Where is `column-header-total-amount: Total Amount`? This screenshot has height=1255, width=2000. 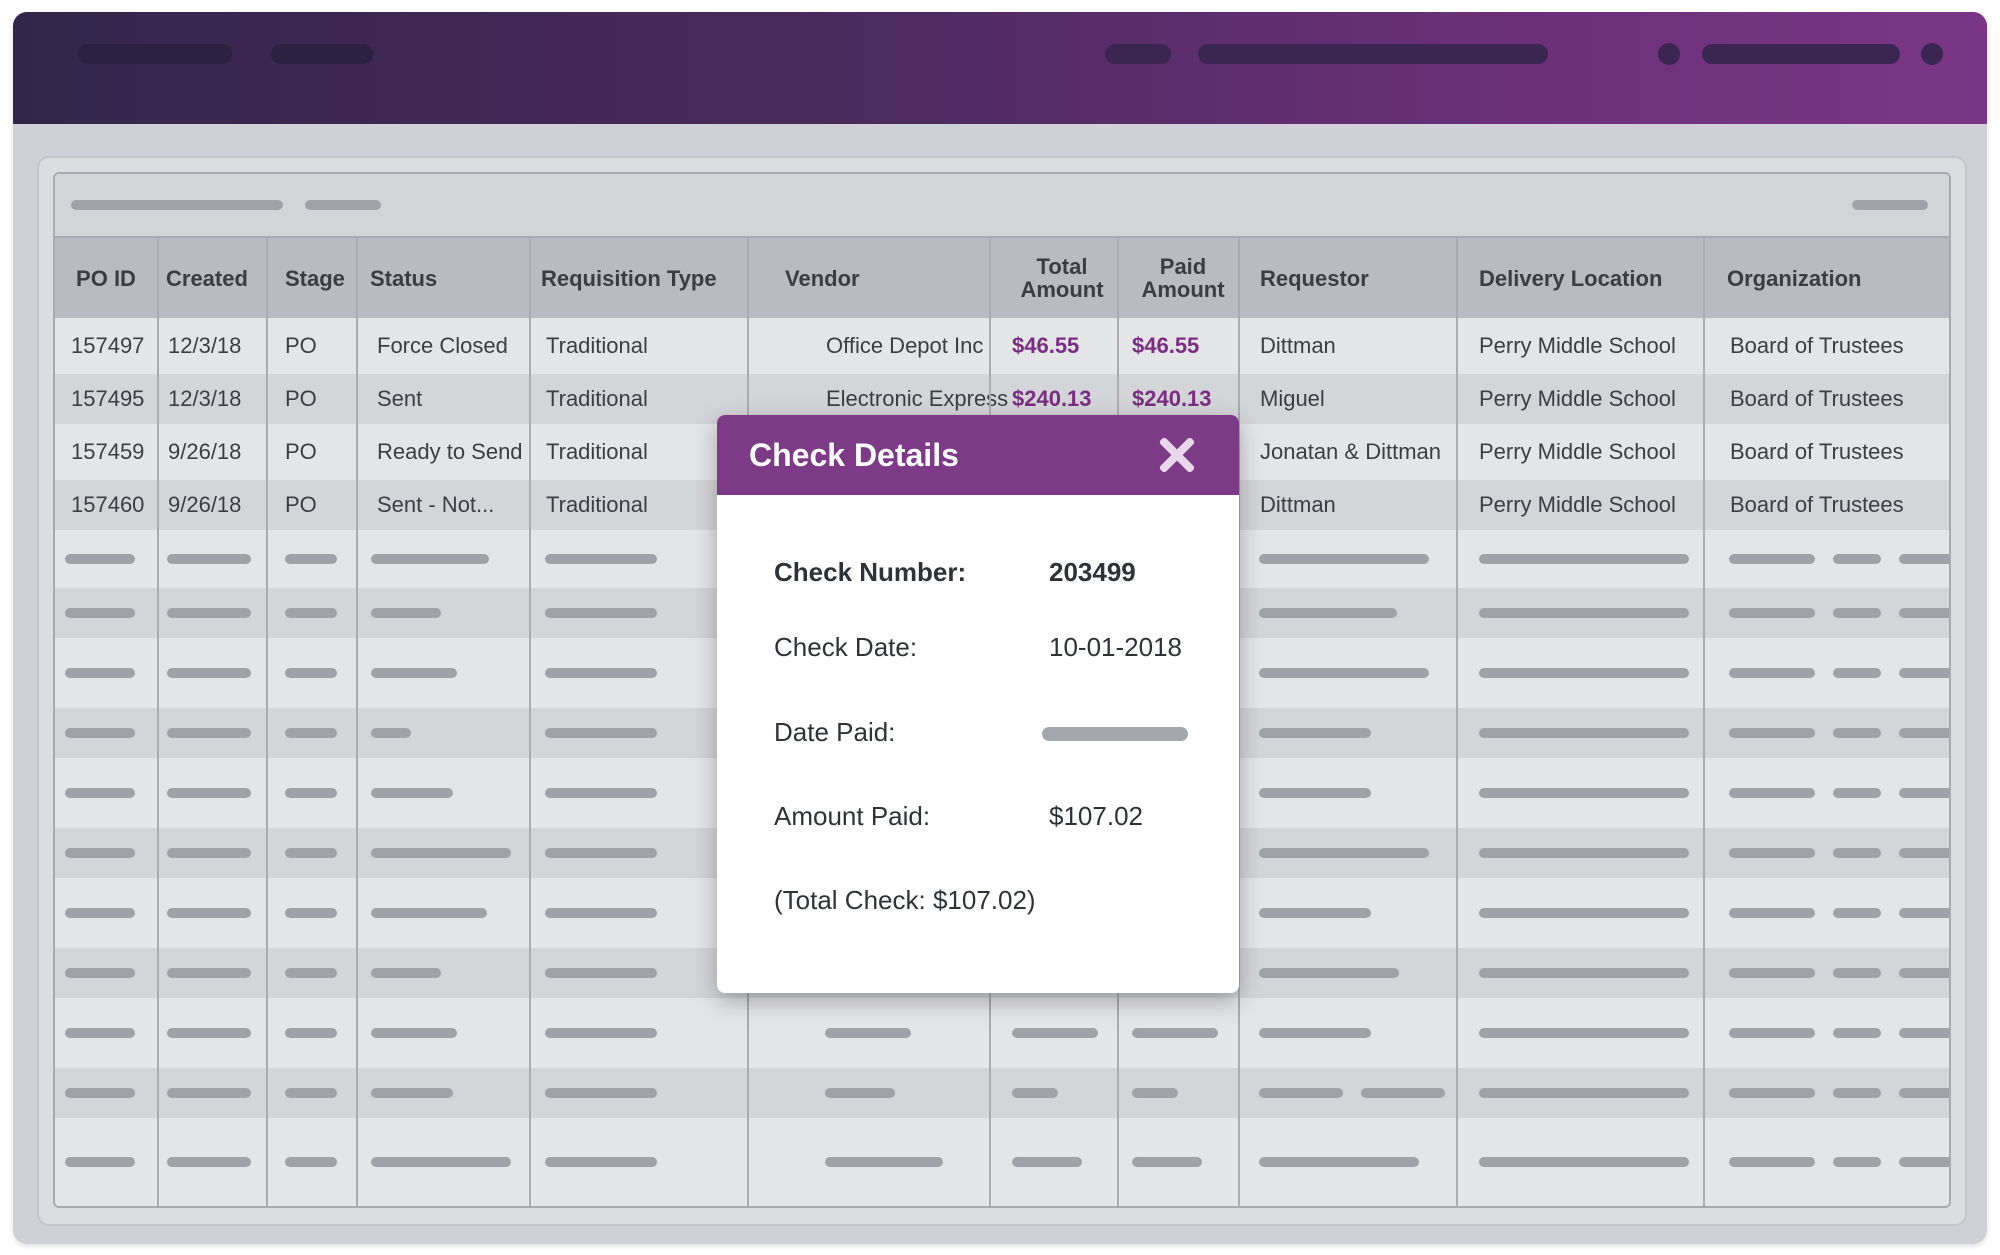 column-header-total-amount: Total Amount is located at coordinates (1062, 278).